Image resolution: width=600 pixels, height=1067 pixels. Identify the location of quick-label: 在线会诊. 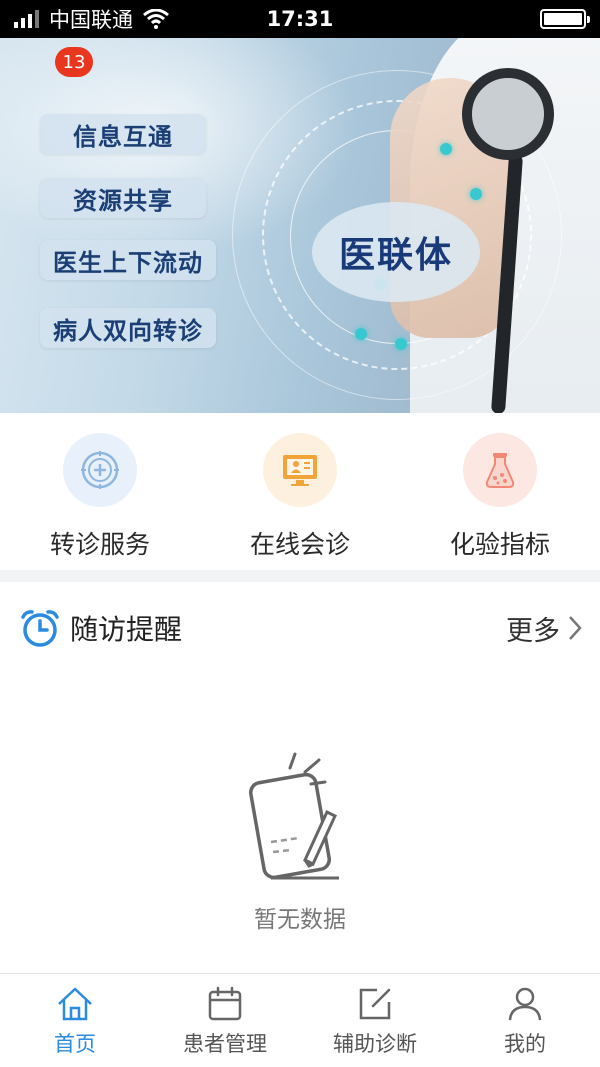
(299, 544).